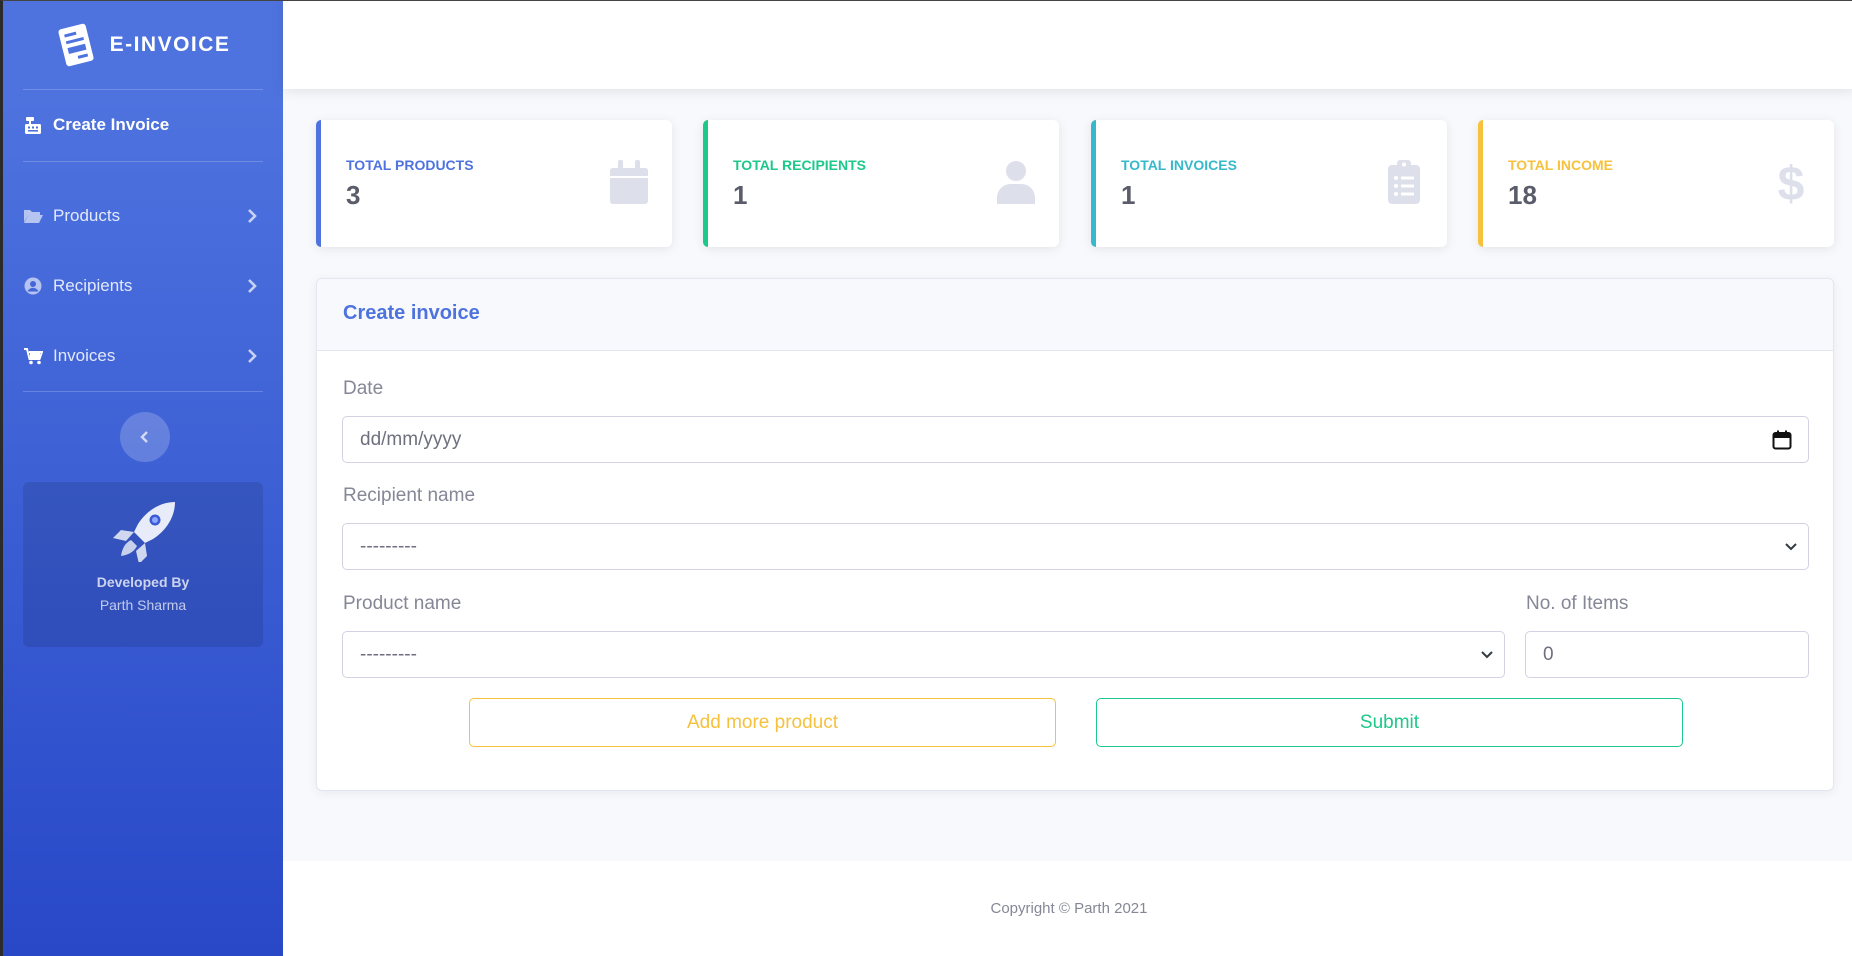  What do you see at coordinates (76, 45) in the screenshot?
I see `invoice-logo-icon` at bounding box center [76, 45].